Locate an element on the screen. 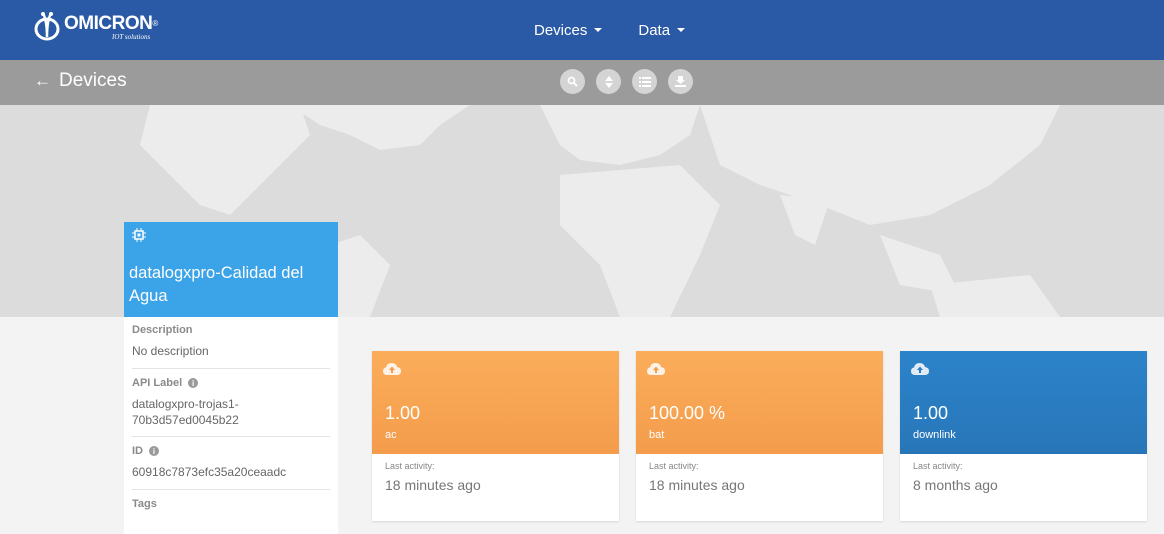 The image size is (1164, 534). description-label: Description is located at coordinates (162, 330).